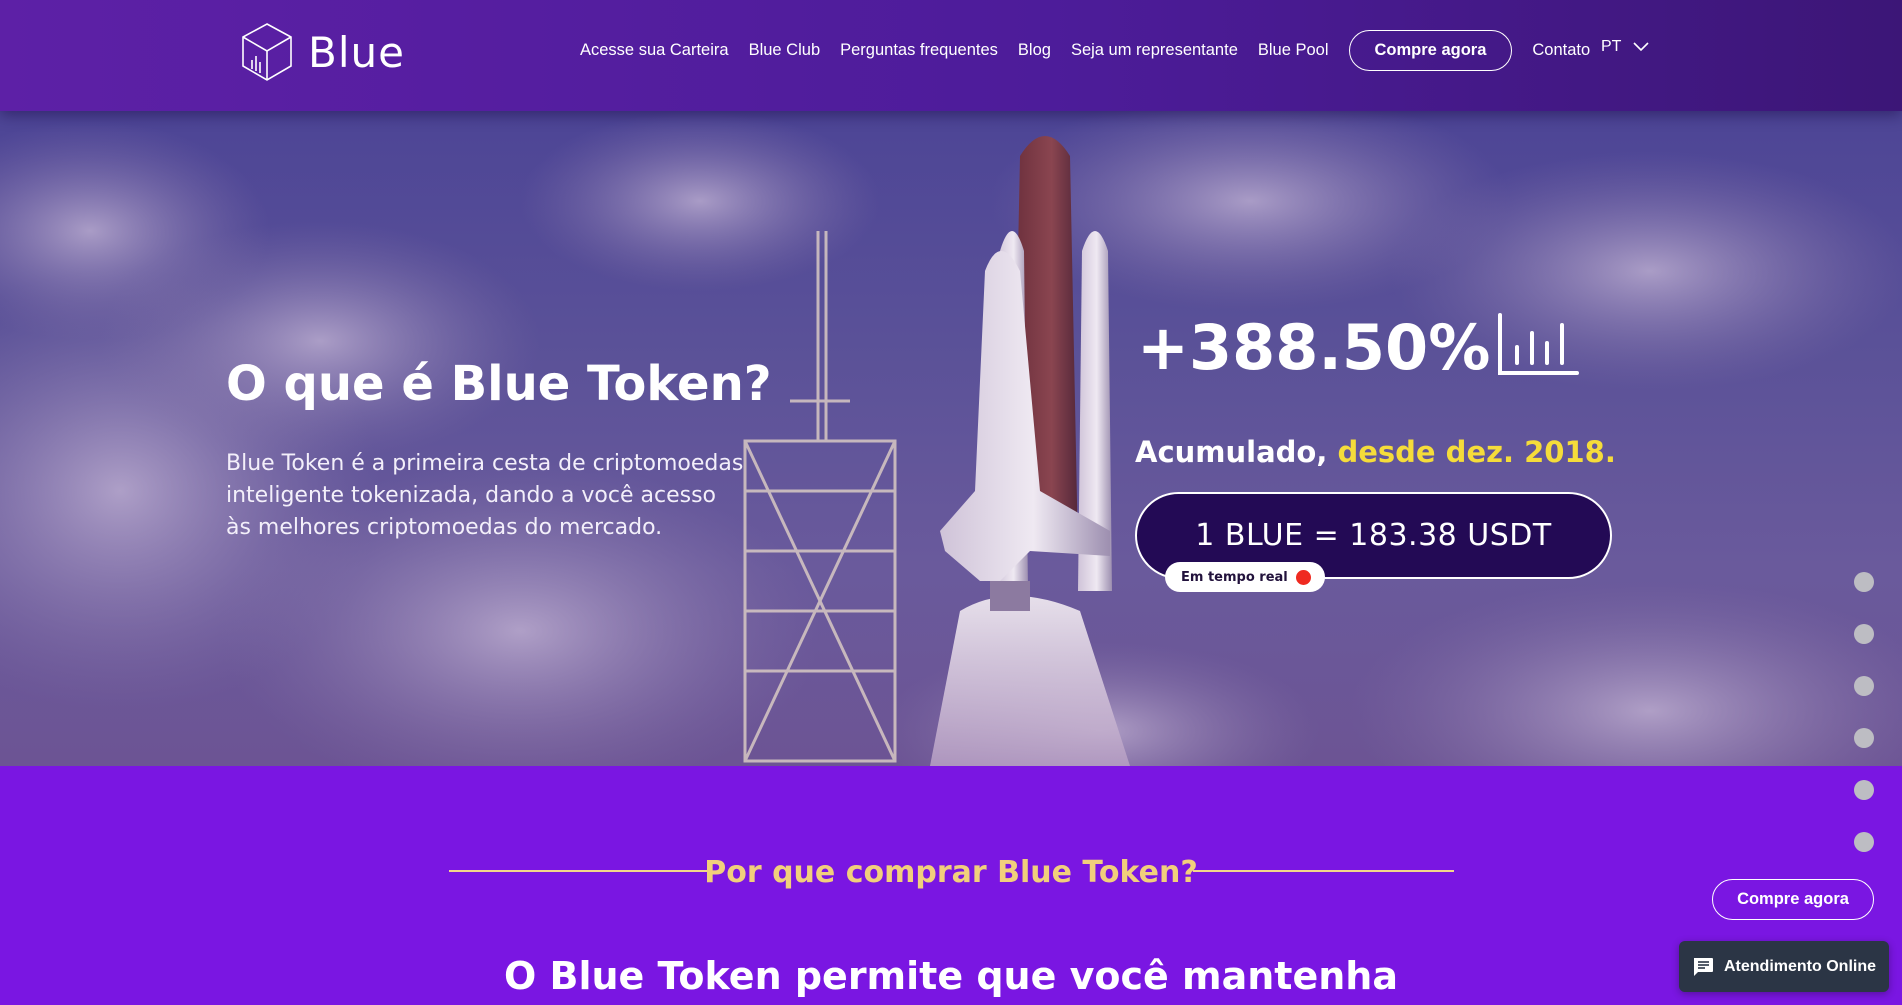 The image size is (1902, 1005). I want to click on accumulated-return-value: +388.50%, so click(1314, 347).